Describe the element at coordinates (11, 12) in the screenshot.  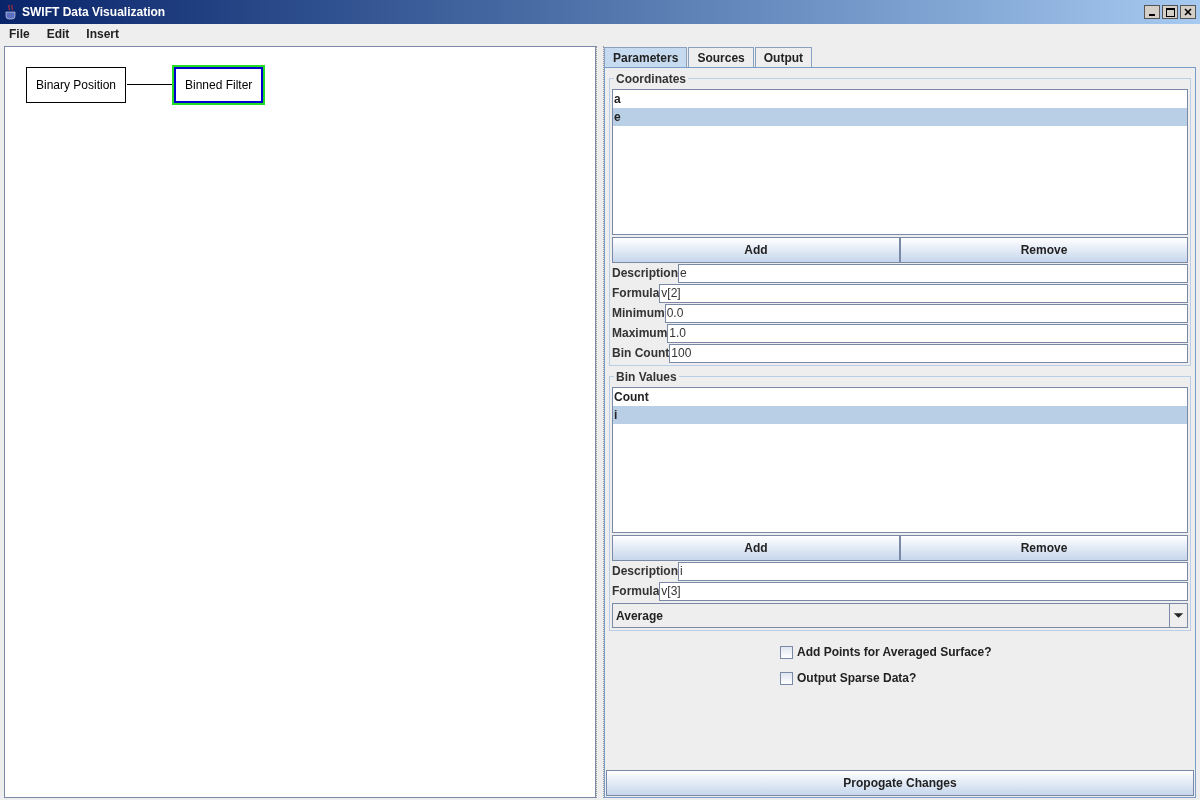
I see `coffee-cup-icon` at that location.